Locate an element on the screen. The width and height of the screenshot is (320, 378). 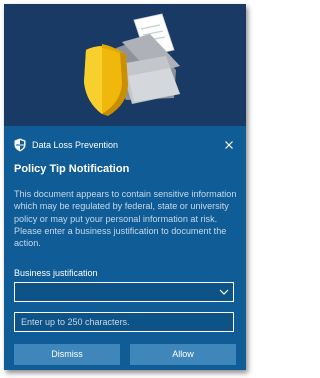
chevron-down-icon is located at coordinates (224, 292).